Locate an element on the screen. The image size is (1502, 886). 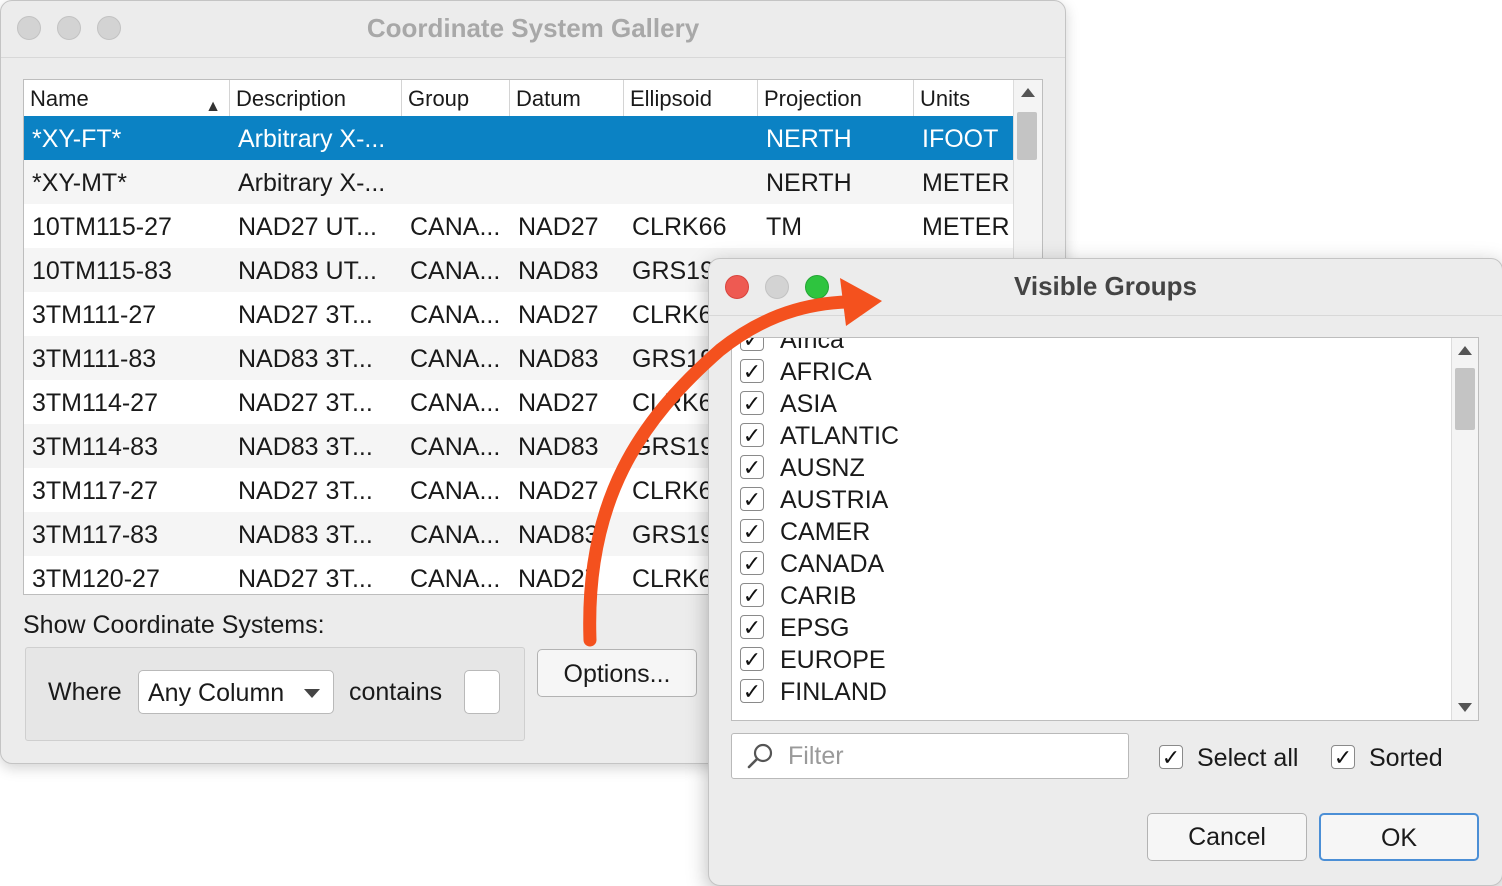
sorted-label: Sorted is located at coordinates (1406, 758).